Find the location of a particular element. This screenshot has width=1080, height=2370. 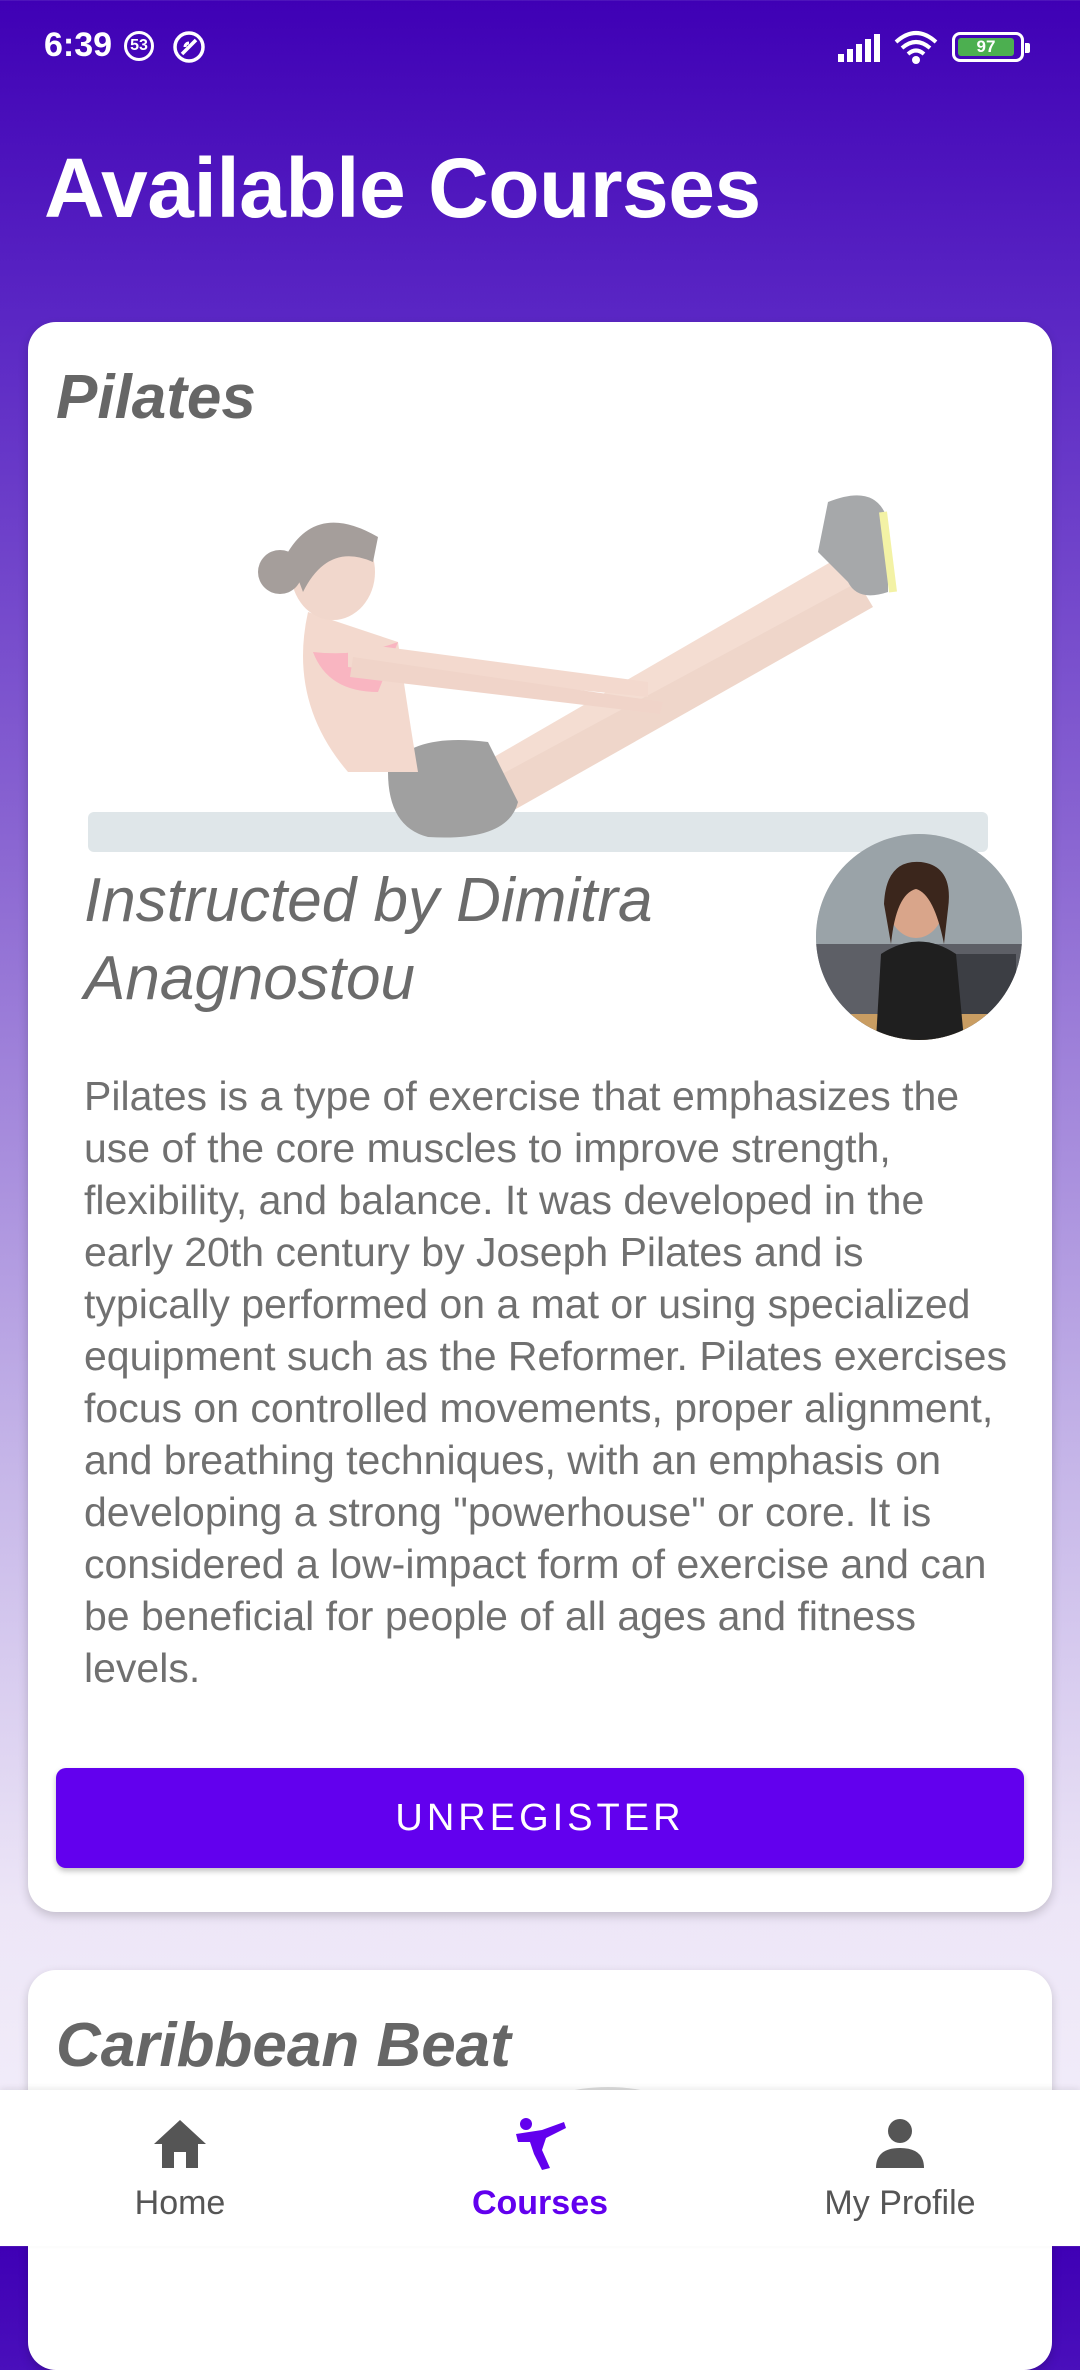

bottom-navigation: Home Courses My Profile is located at coordinates (540, 2168).